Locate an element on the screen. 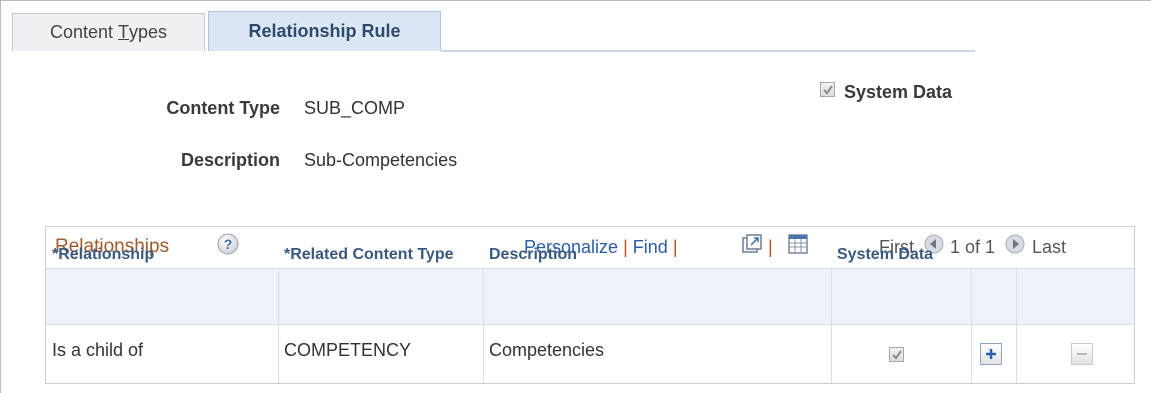  content-type-value: SUB_COMP is located at coordinates (355, 108).